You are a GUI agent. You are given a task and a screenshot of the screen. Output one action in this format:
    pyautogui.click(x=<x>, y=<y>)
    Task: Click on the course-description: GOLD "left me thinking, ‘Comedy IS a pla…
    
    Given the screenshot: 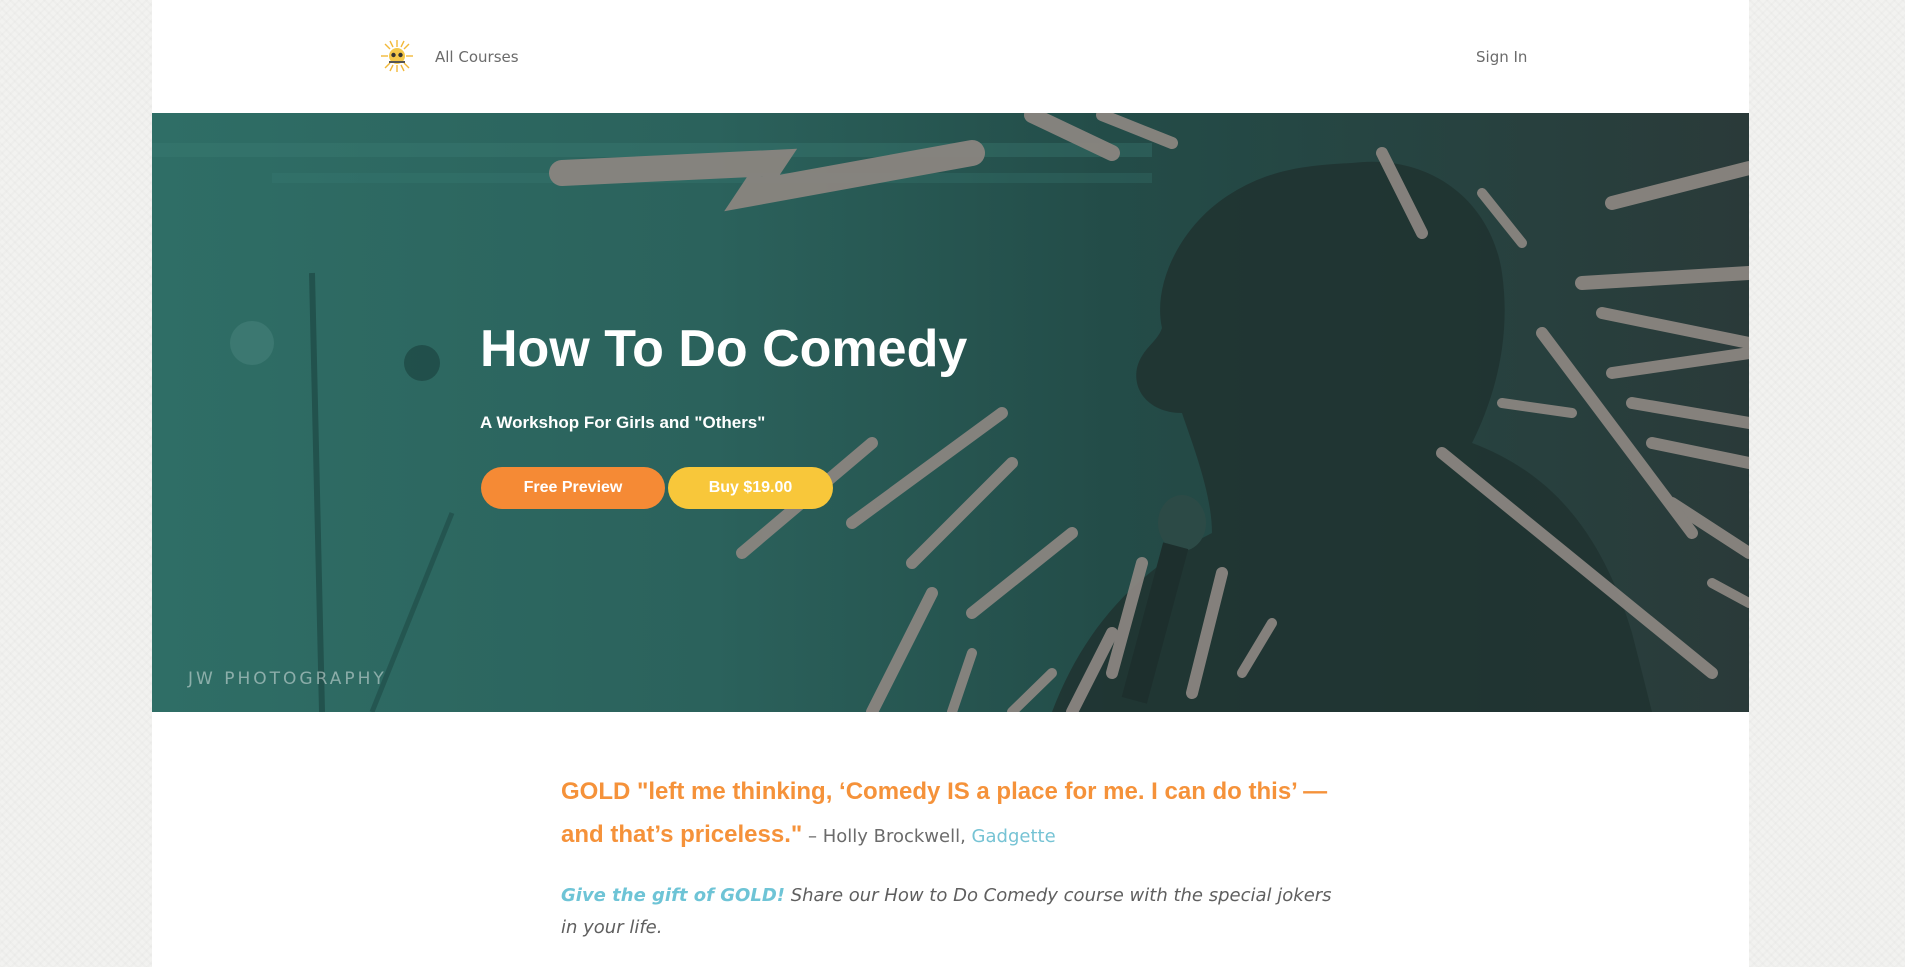 What is the action you would take?
    pyautogui.click(x=951, y=857)
    